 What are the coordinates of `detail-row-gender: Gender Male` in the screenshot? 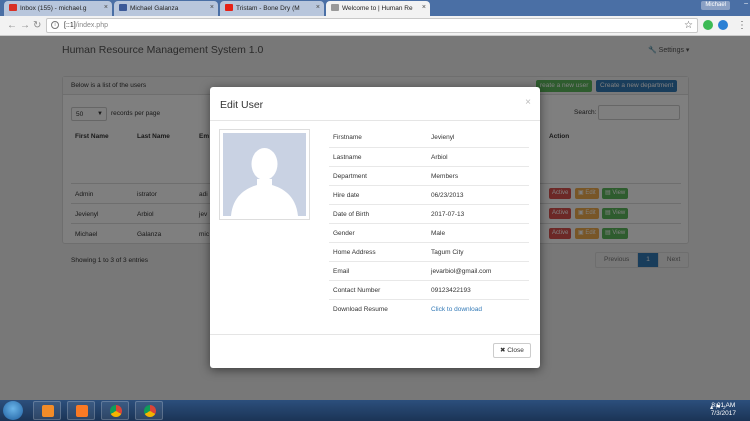 It's located at (429, 232).